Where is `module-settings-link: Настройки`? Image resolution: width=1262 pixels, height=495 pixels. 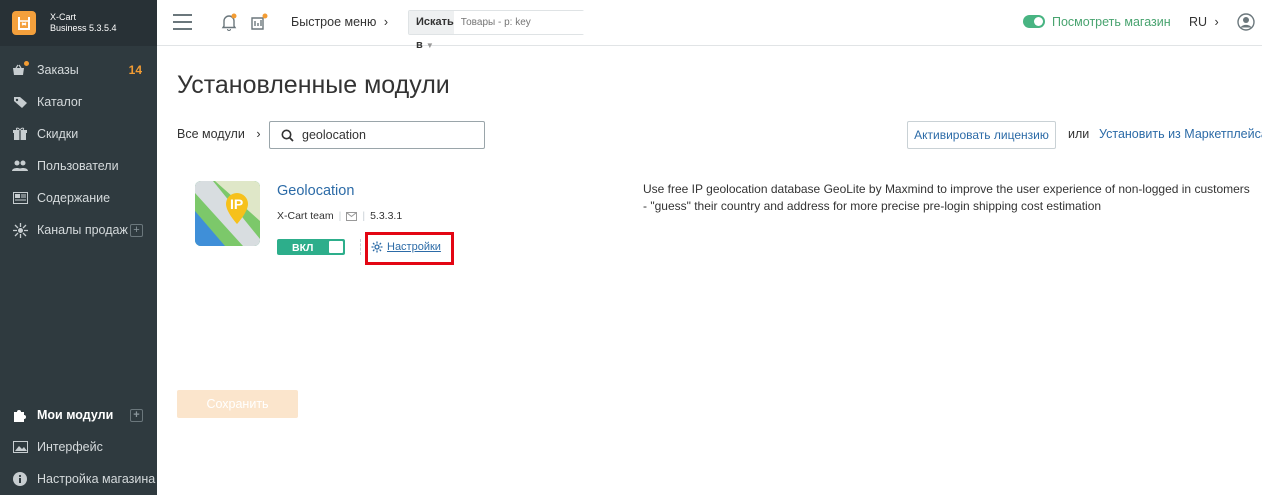 module-settings-link: Настройки is located at coordinates (406, 247).